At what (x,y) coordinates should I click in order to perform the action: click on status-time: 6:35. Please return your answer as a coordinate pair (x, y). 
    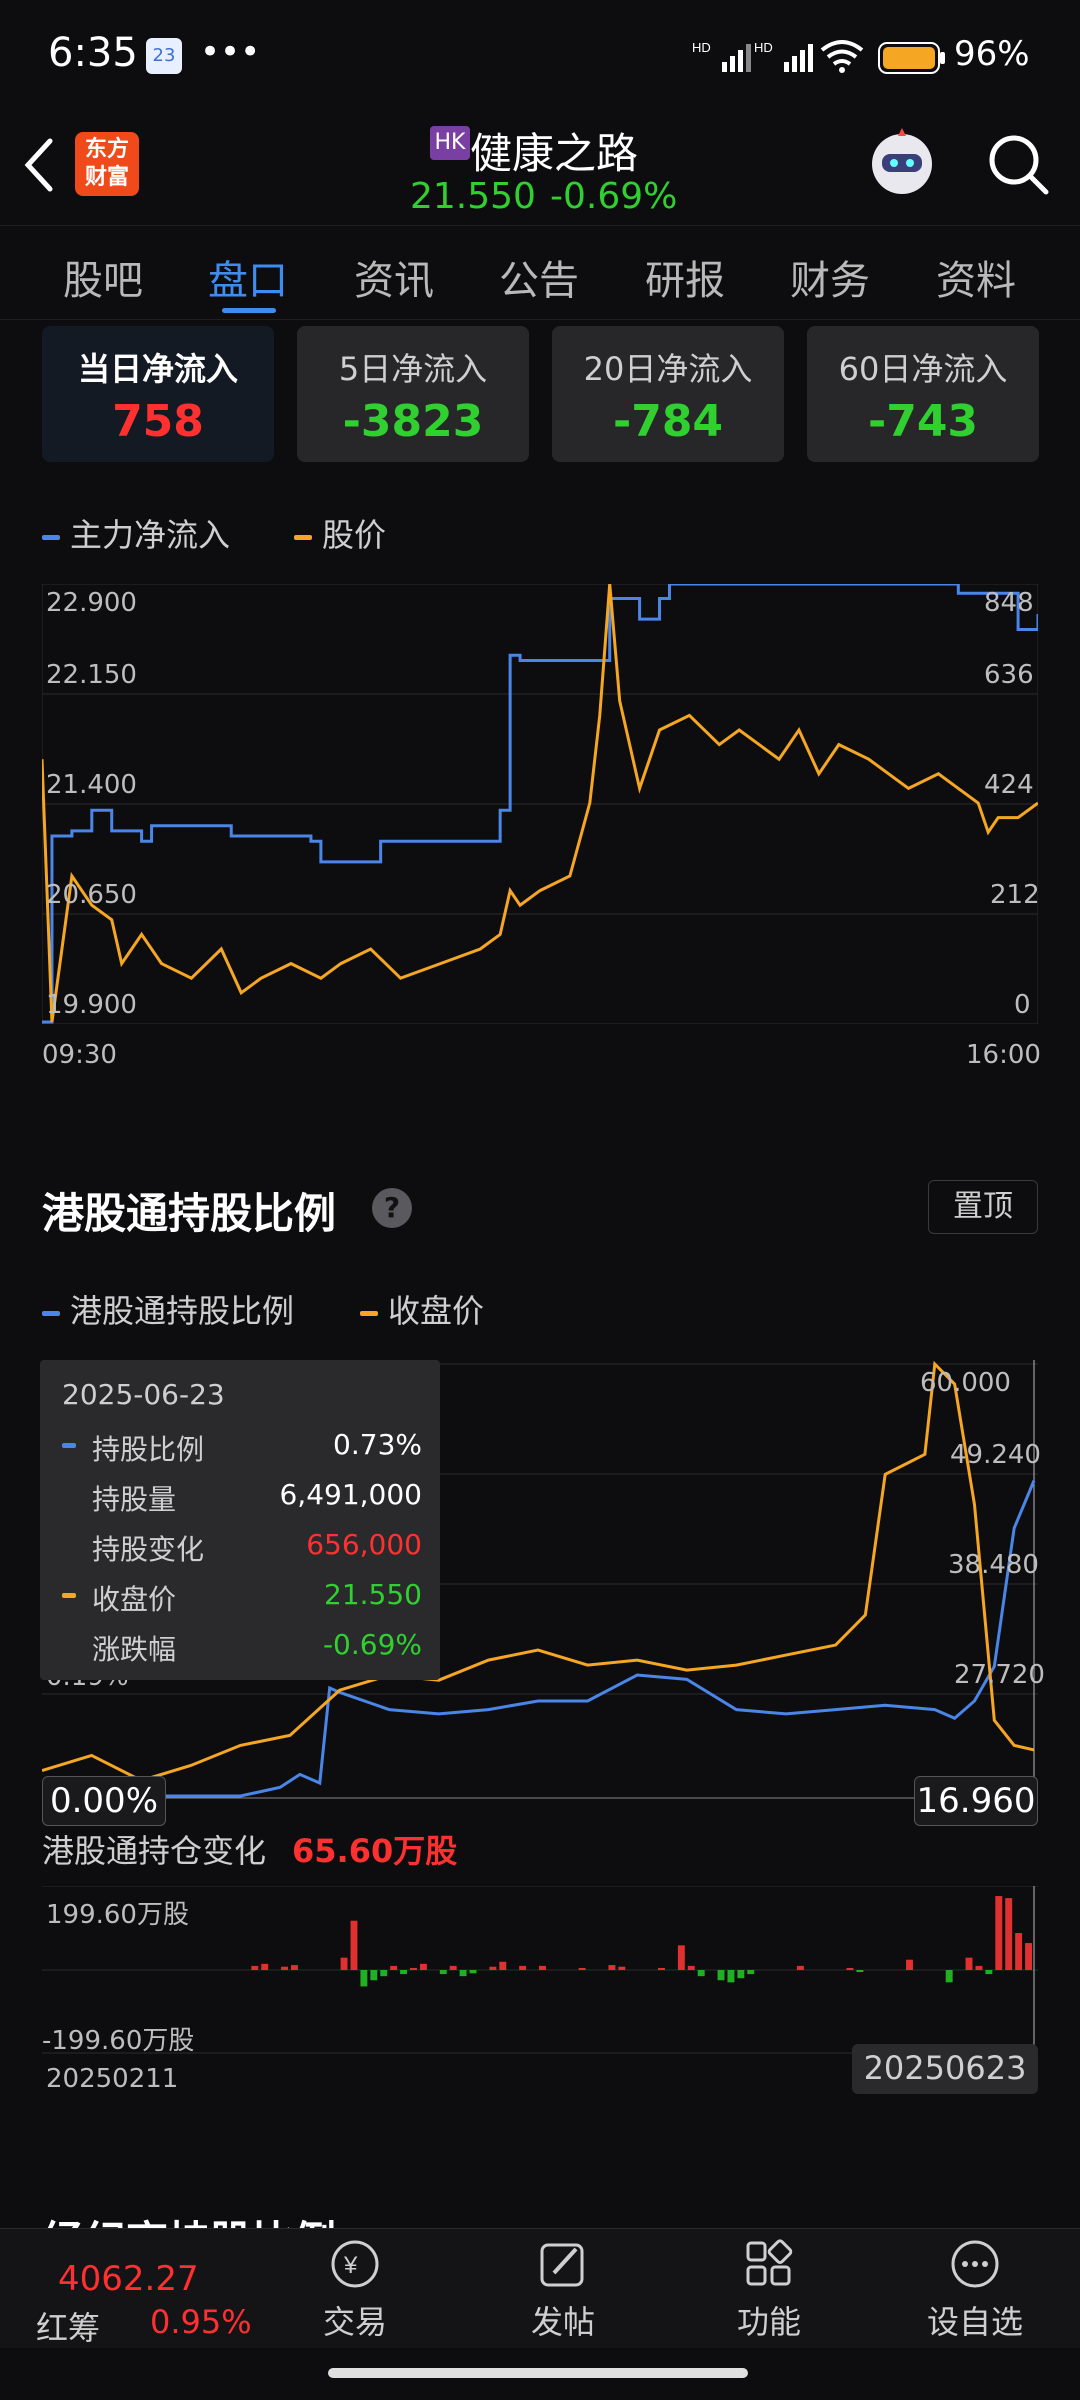
    Looking at the image, I should click on (93, 53).